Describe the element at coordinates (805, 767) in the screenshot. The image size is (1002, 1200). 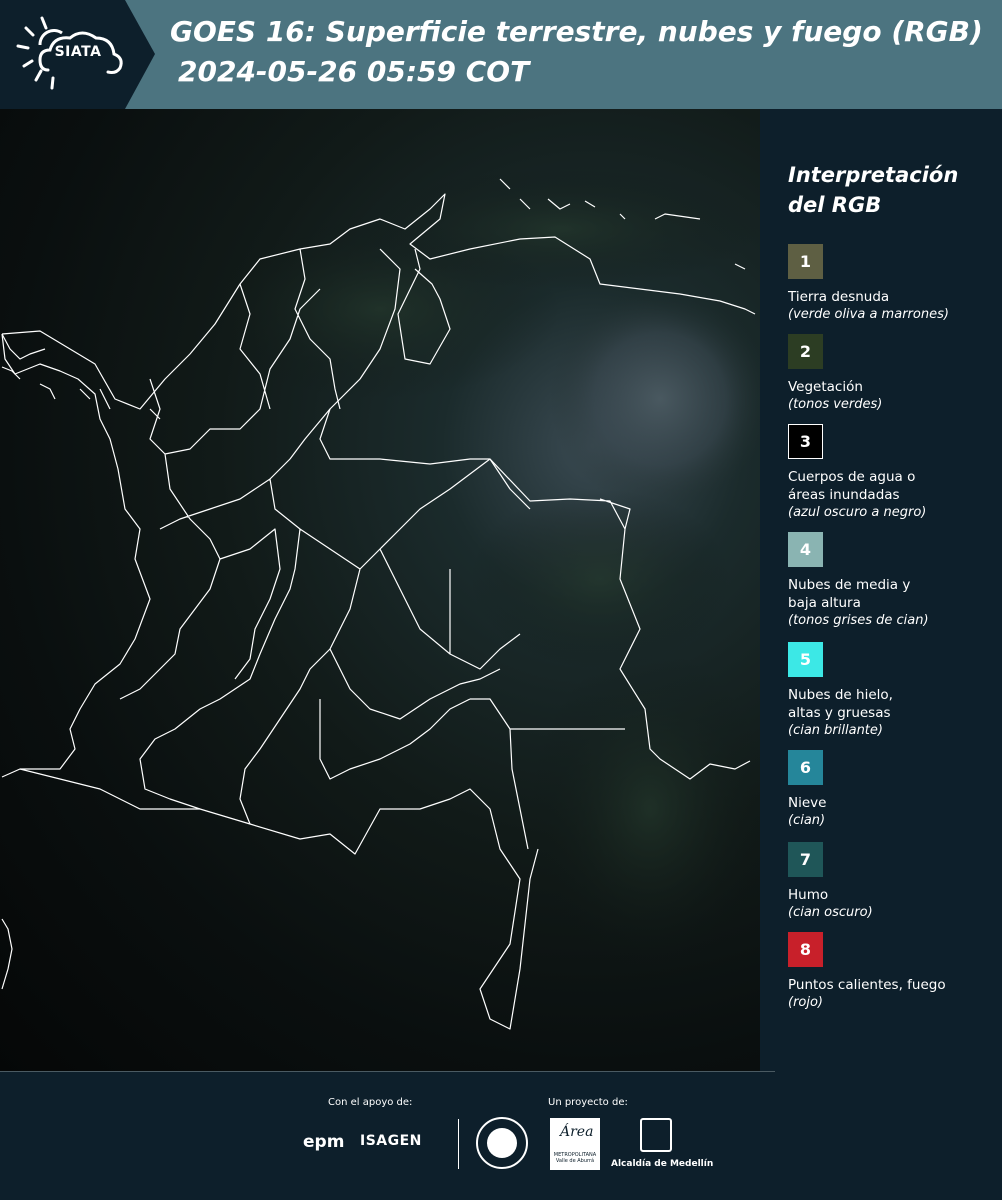
I see `legend-swatch: 6` at that location.